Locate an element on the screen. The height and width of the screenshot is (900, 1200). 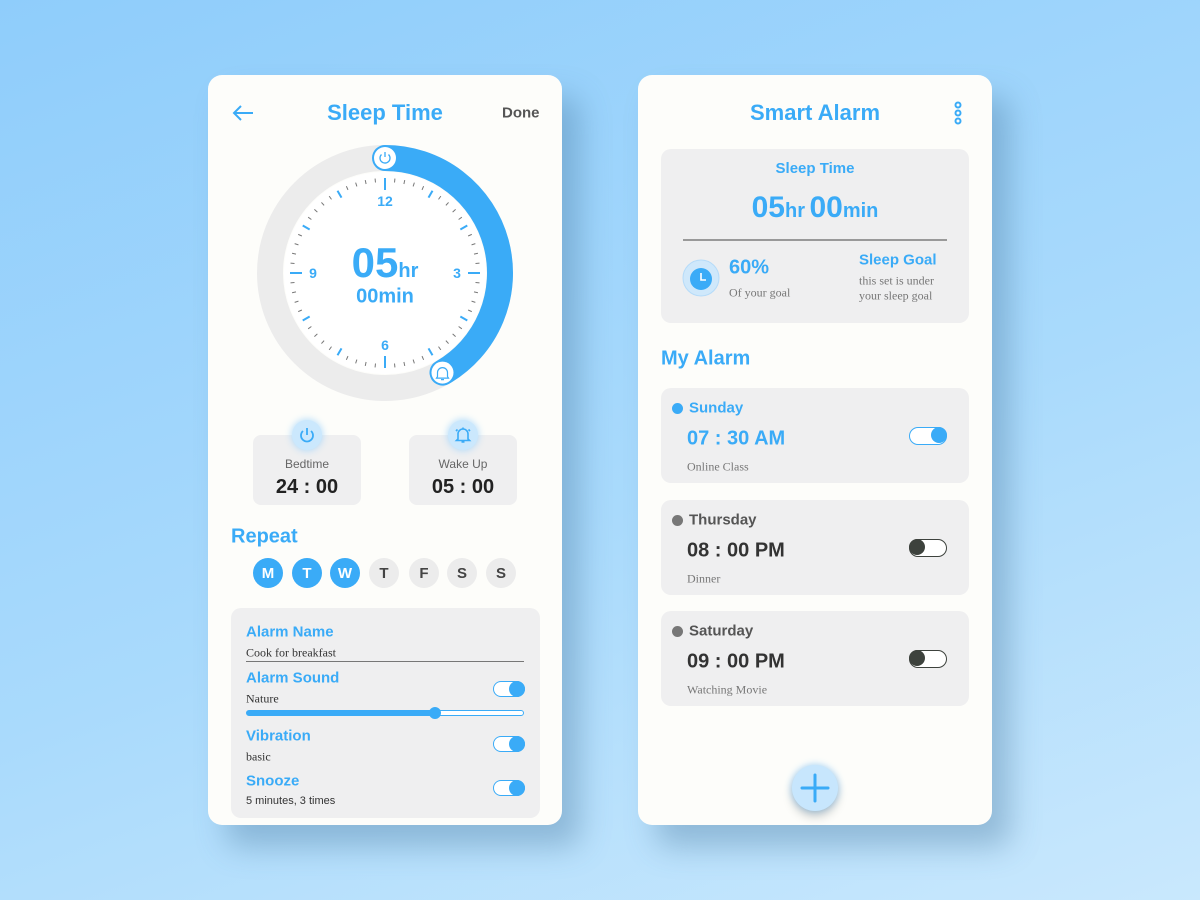
volume-slider is located at coordinates (385, 713).